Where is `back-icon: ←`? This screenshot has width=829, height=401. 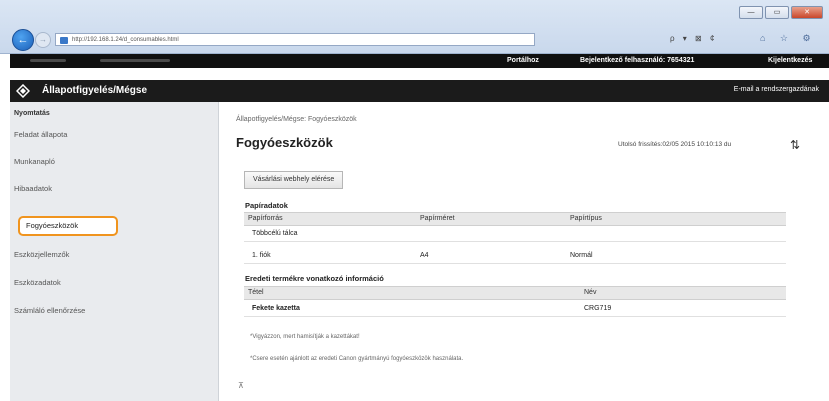 back-icon: ← is located at coordinates (23, 40).